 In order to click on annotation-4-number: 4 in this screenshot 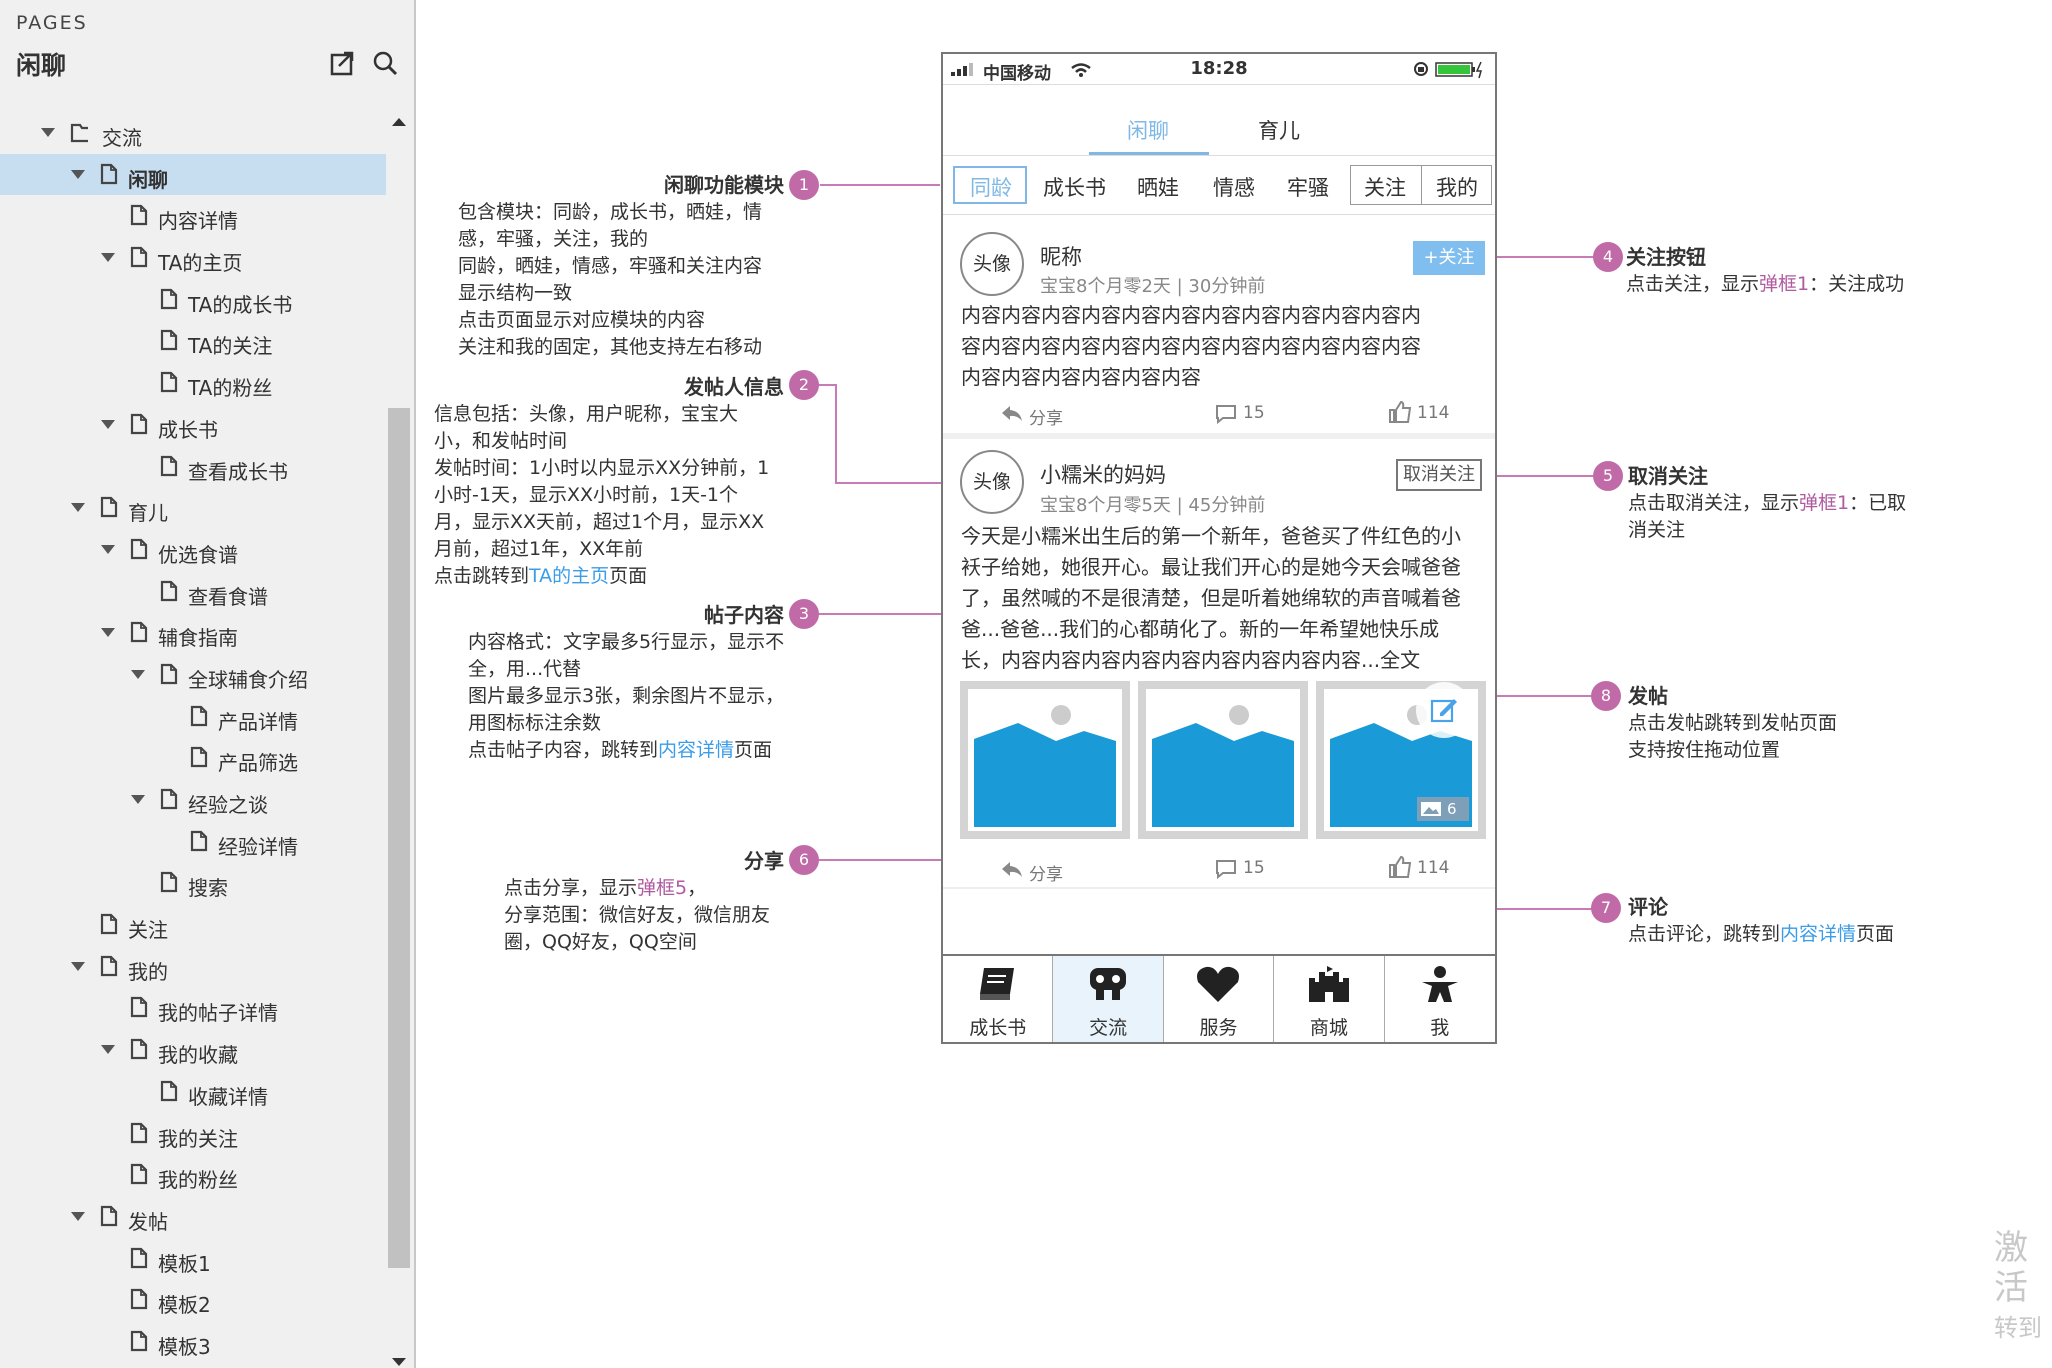, I will do `click(1608, 257)`.